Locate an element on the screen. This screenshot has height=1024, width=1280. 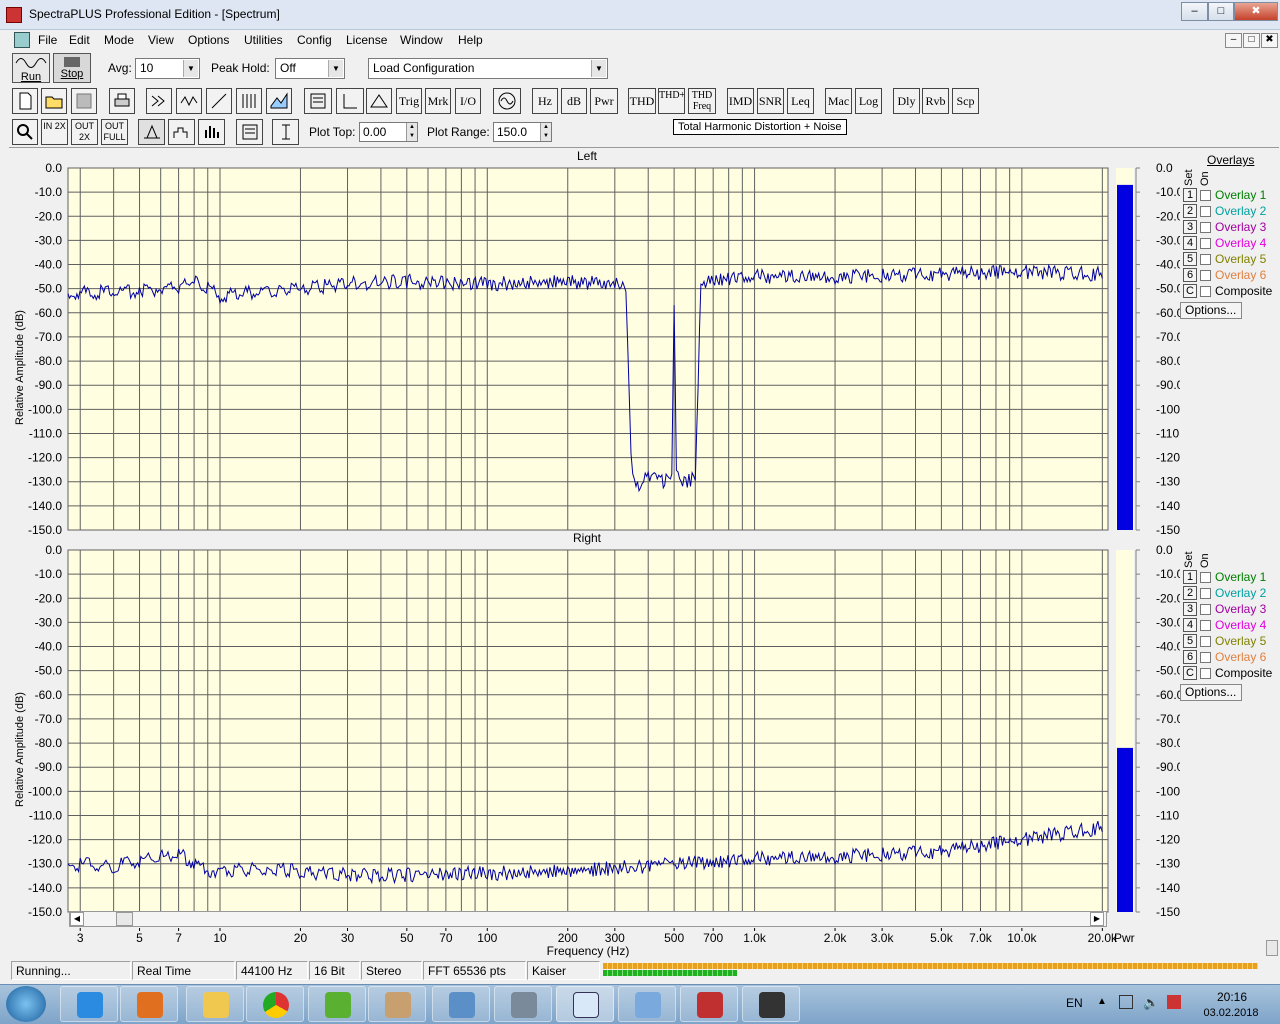
taskbar-utorrent is located at coordinates (337, 1004).